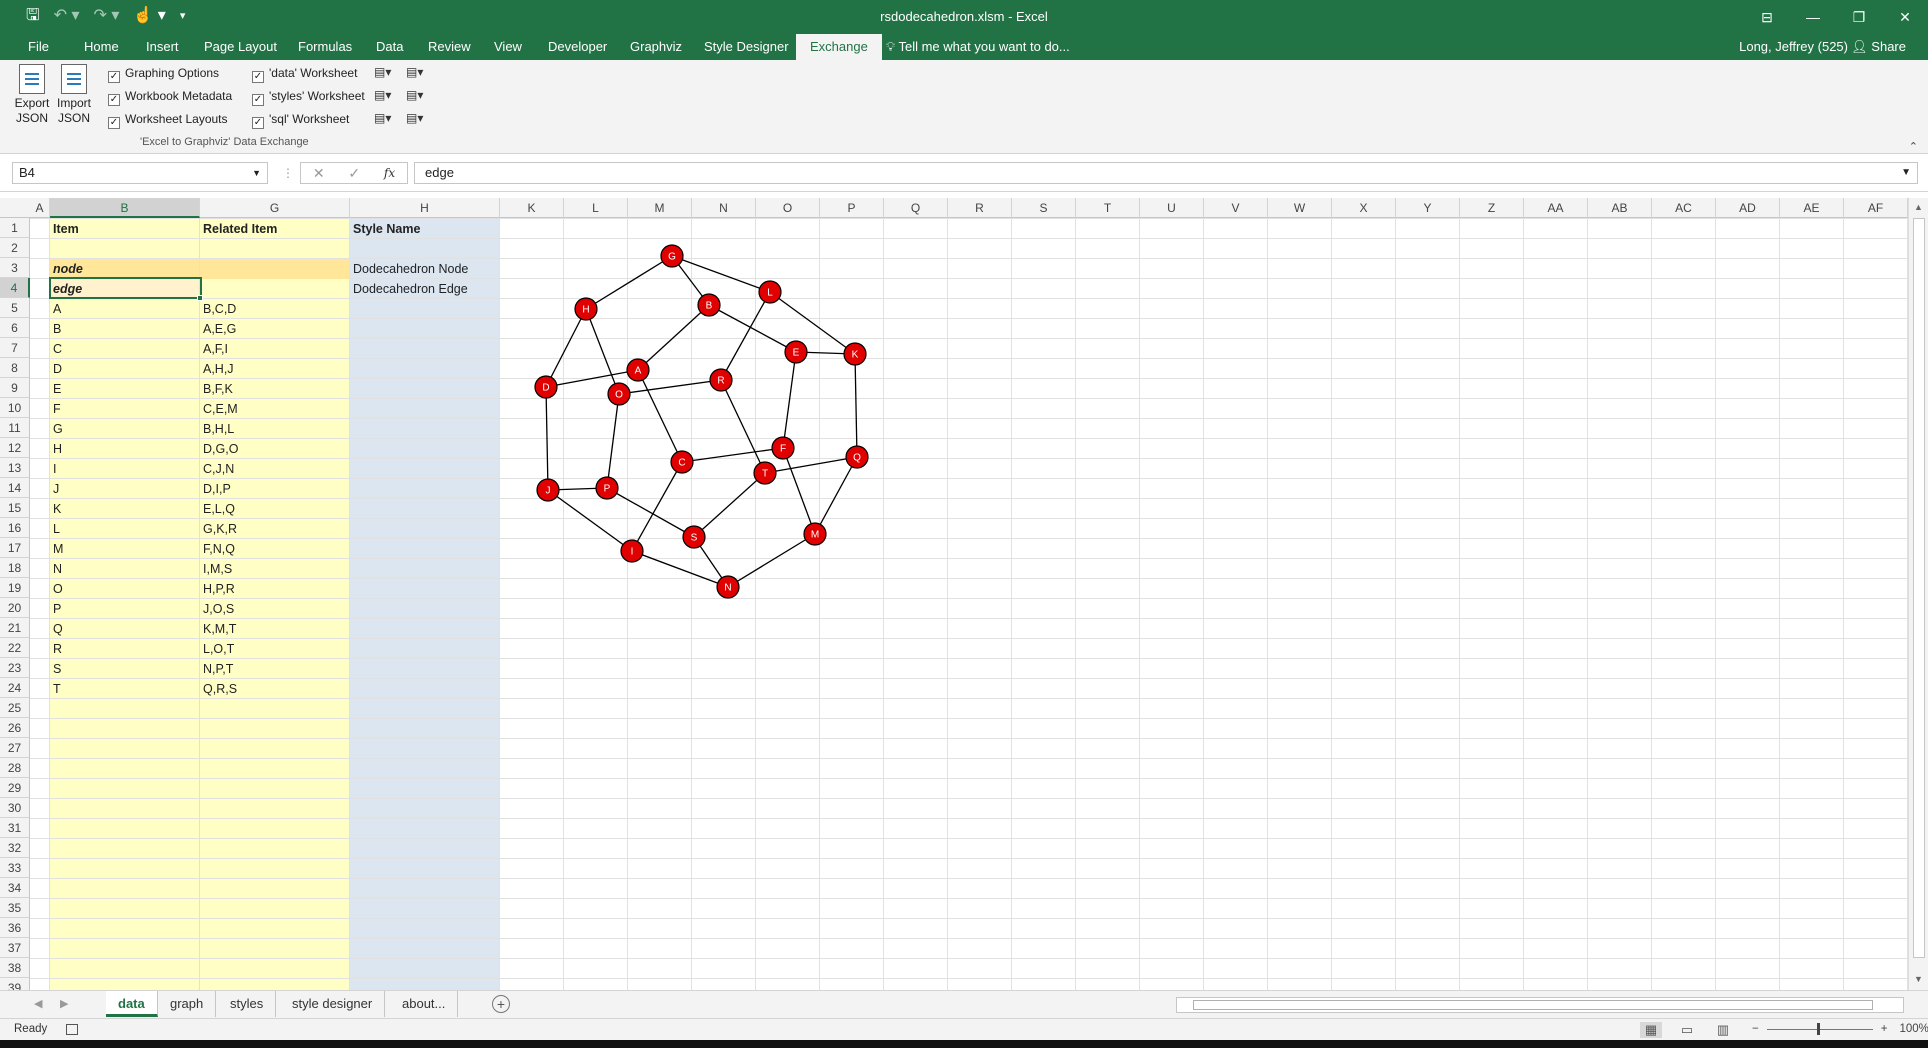 Image resolution: width=1928 pixels, height=1048 pixels. Describe the element at coordinates (124, 669) in the screenshot. I see `item-cell: S` at that location.